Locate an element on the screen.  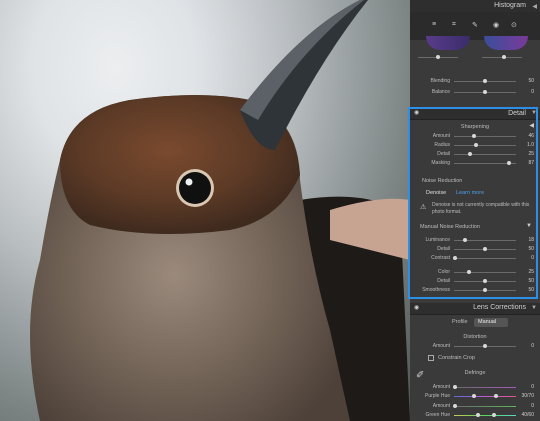
slider-color: Color 25 is located at coordinates (475, 272).